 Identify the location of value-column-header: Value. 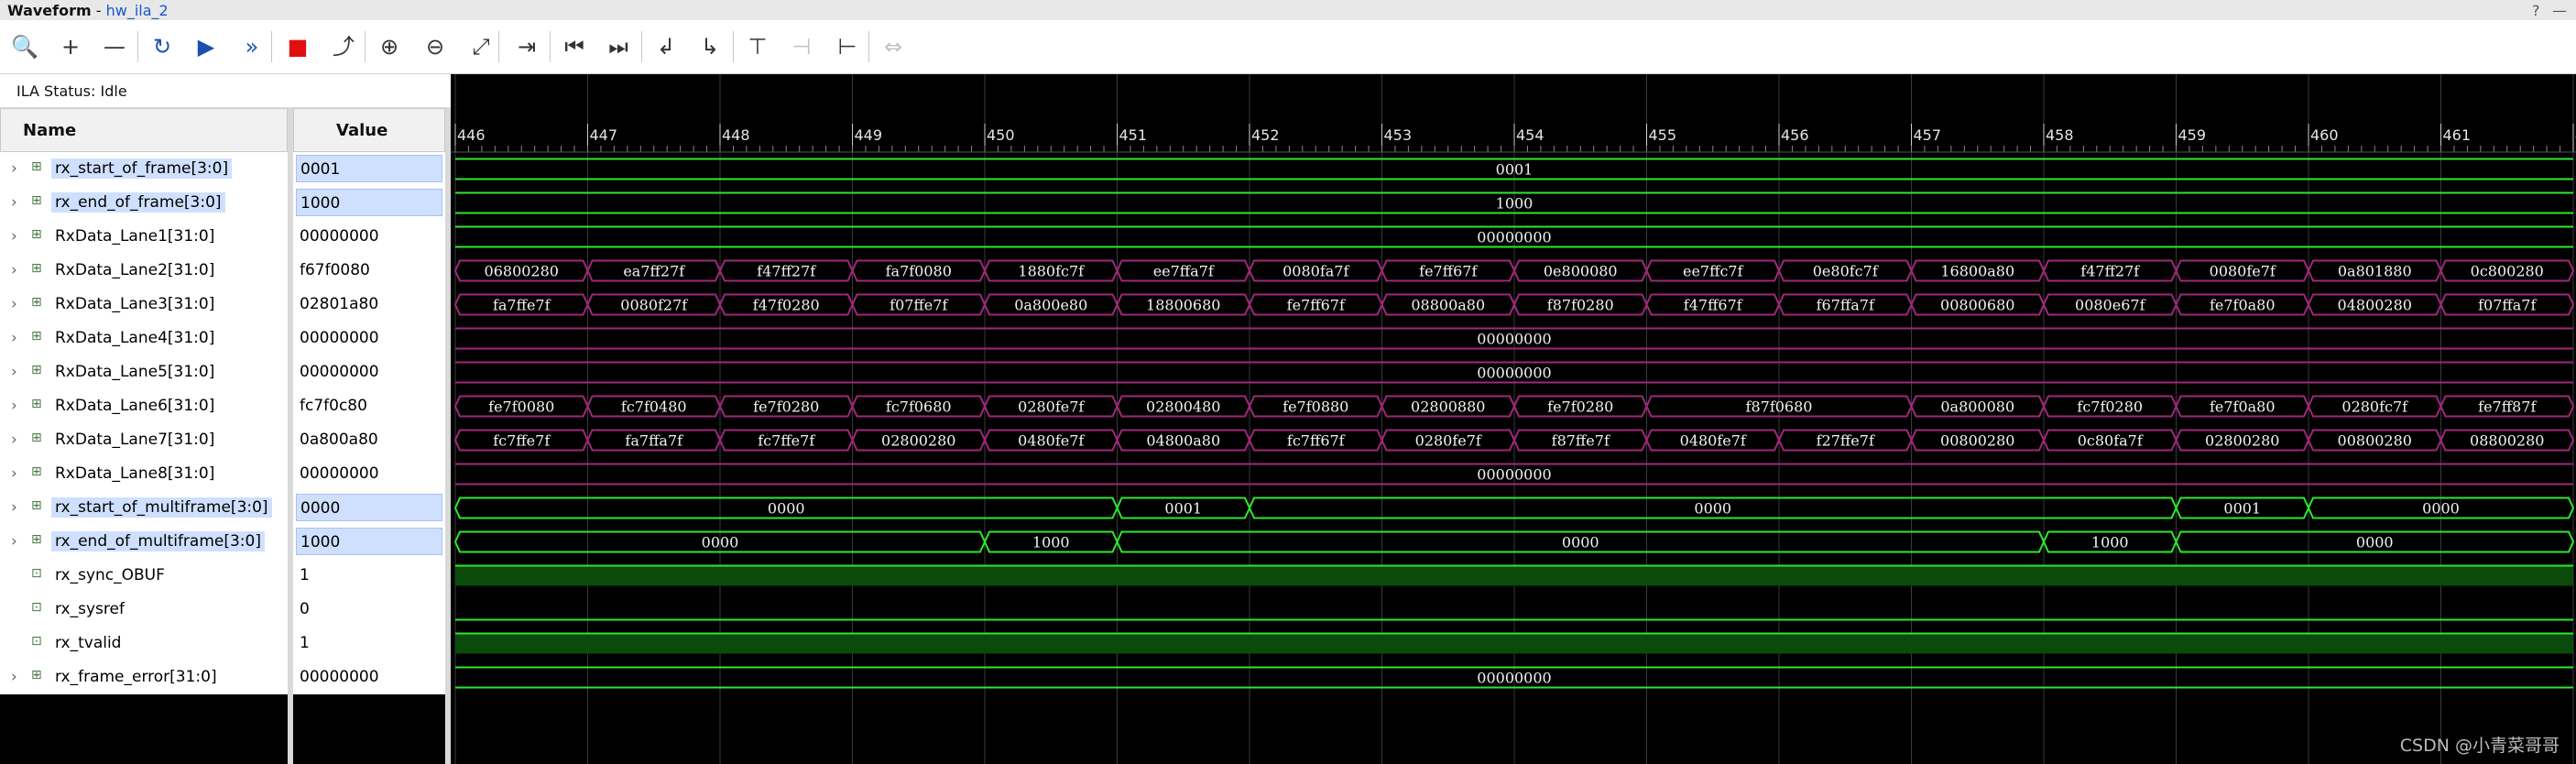
(369, 130).